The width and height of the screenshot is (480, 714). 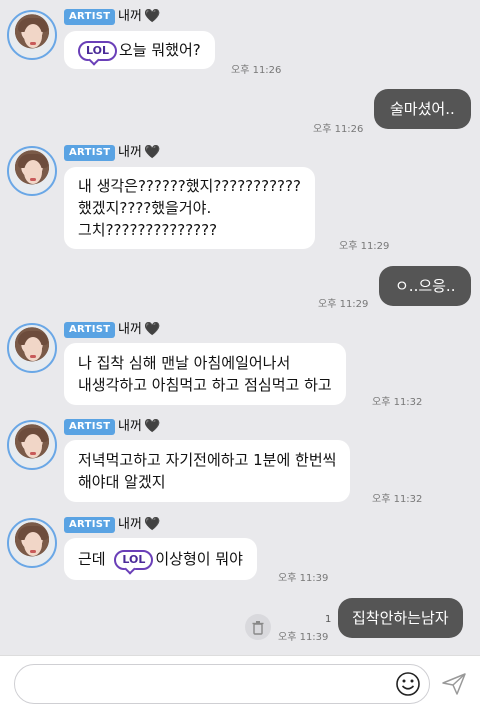 I want to click on message-line: 해야대 알겠지, so click(x=122, y=482).